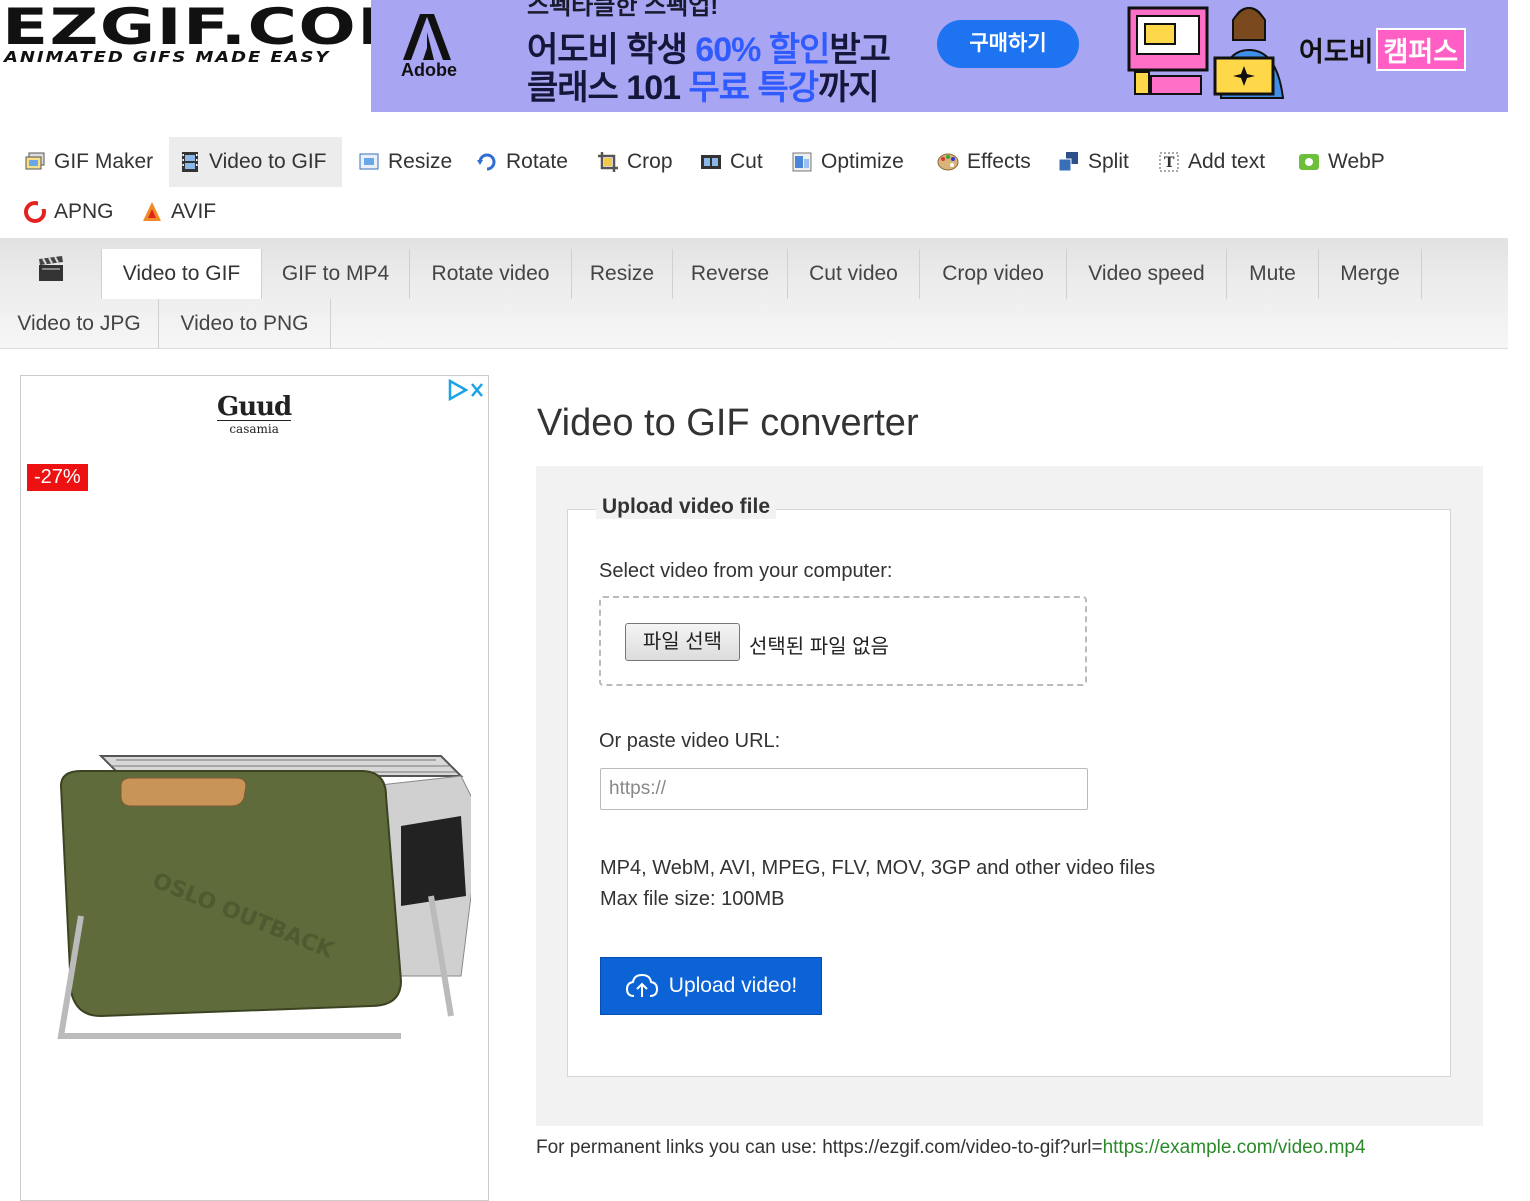 This screenshot has width=1530, height=1201. Describe the element at coordinates (1234, 1147) in the screenshot. I see `example-url: https://example.com/video.mp4` at that location.